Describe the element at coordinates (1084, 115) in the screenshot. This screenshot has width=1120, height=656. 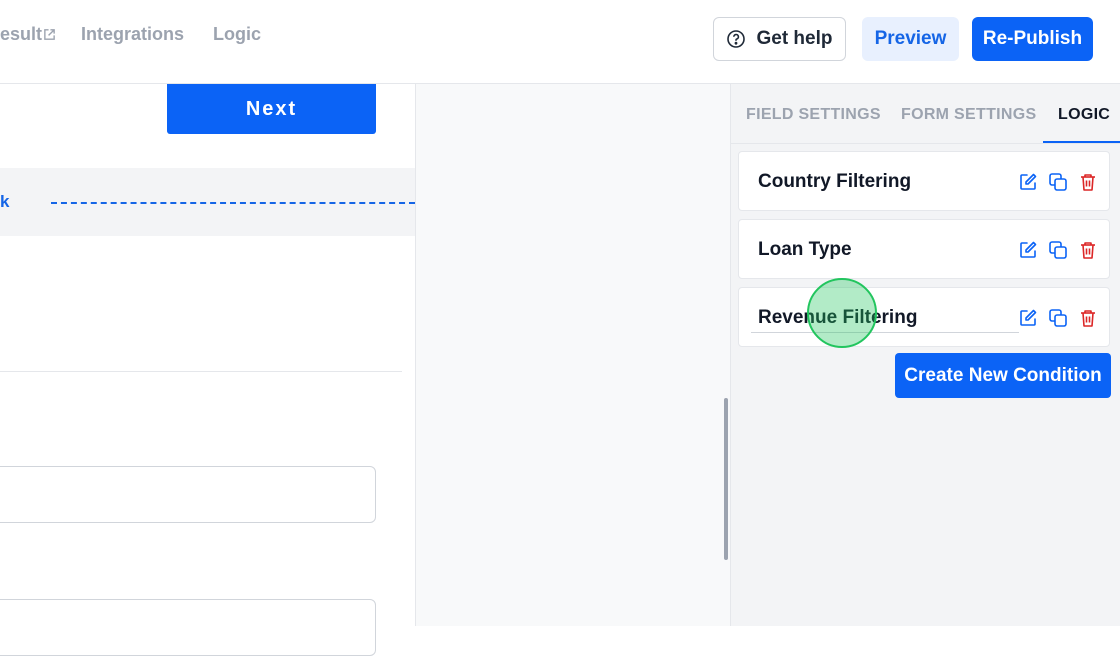
I see `tab-logic: LOGIC` at that location.